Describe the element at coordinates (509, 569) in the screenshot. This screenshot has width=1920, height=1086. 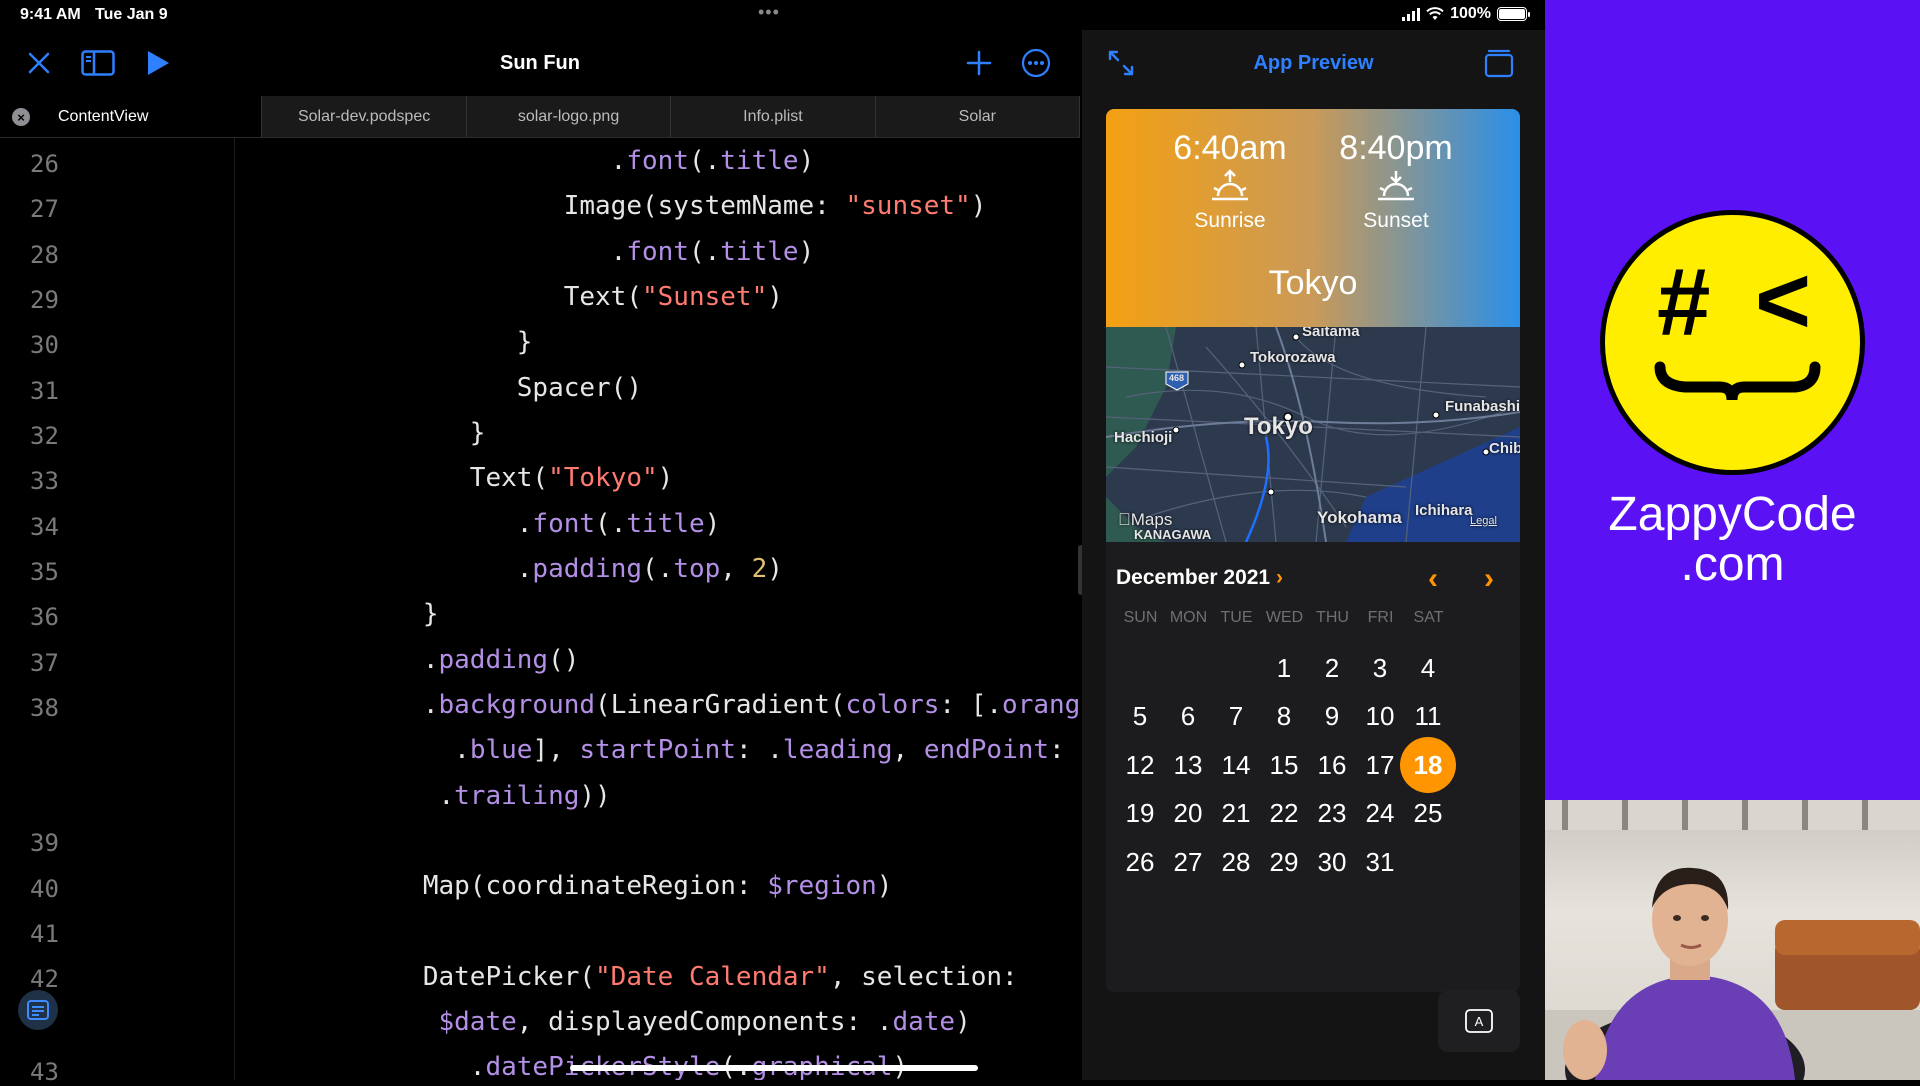
I see `code-line: .padding(.top, 2)` at that location.